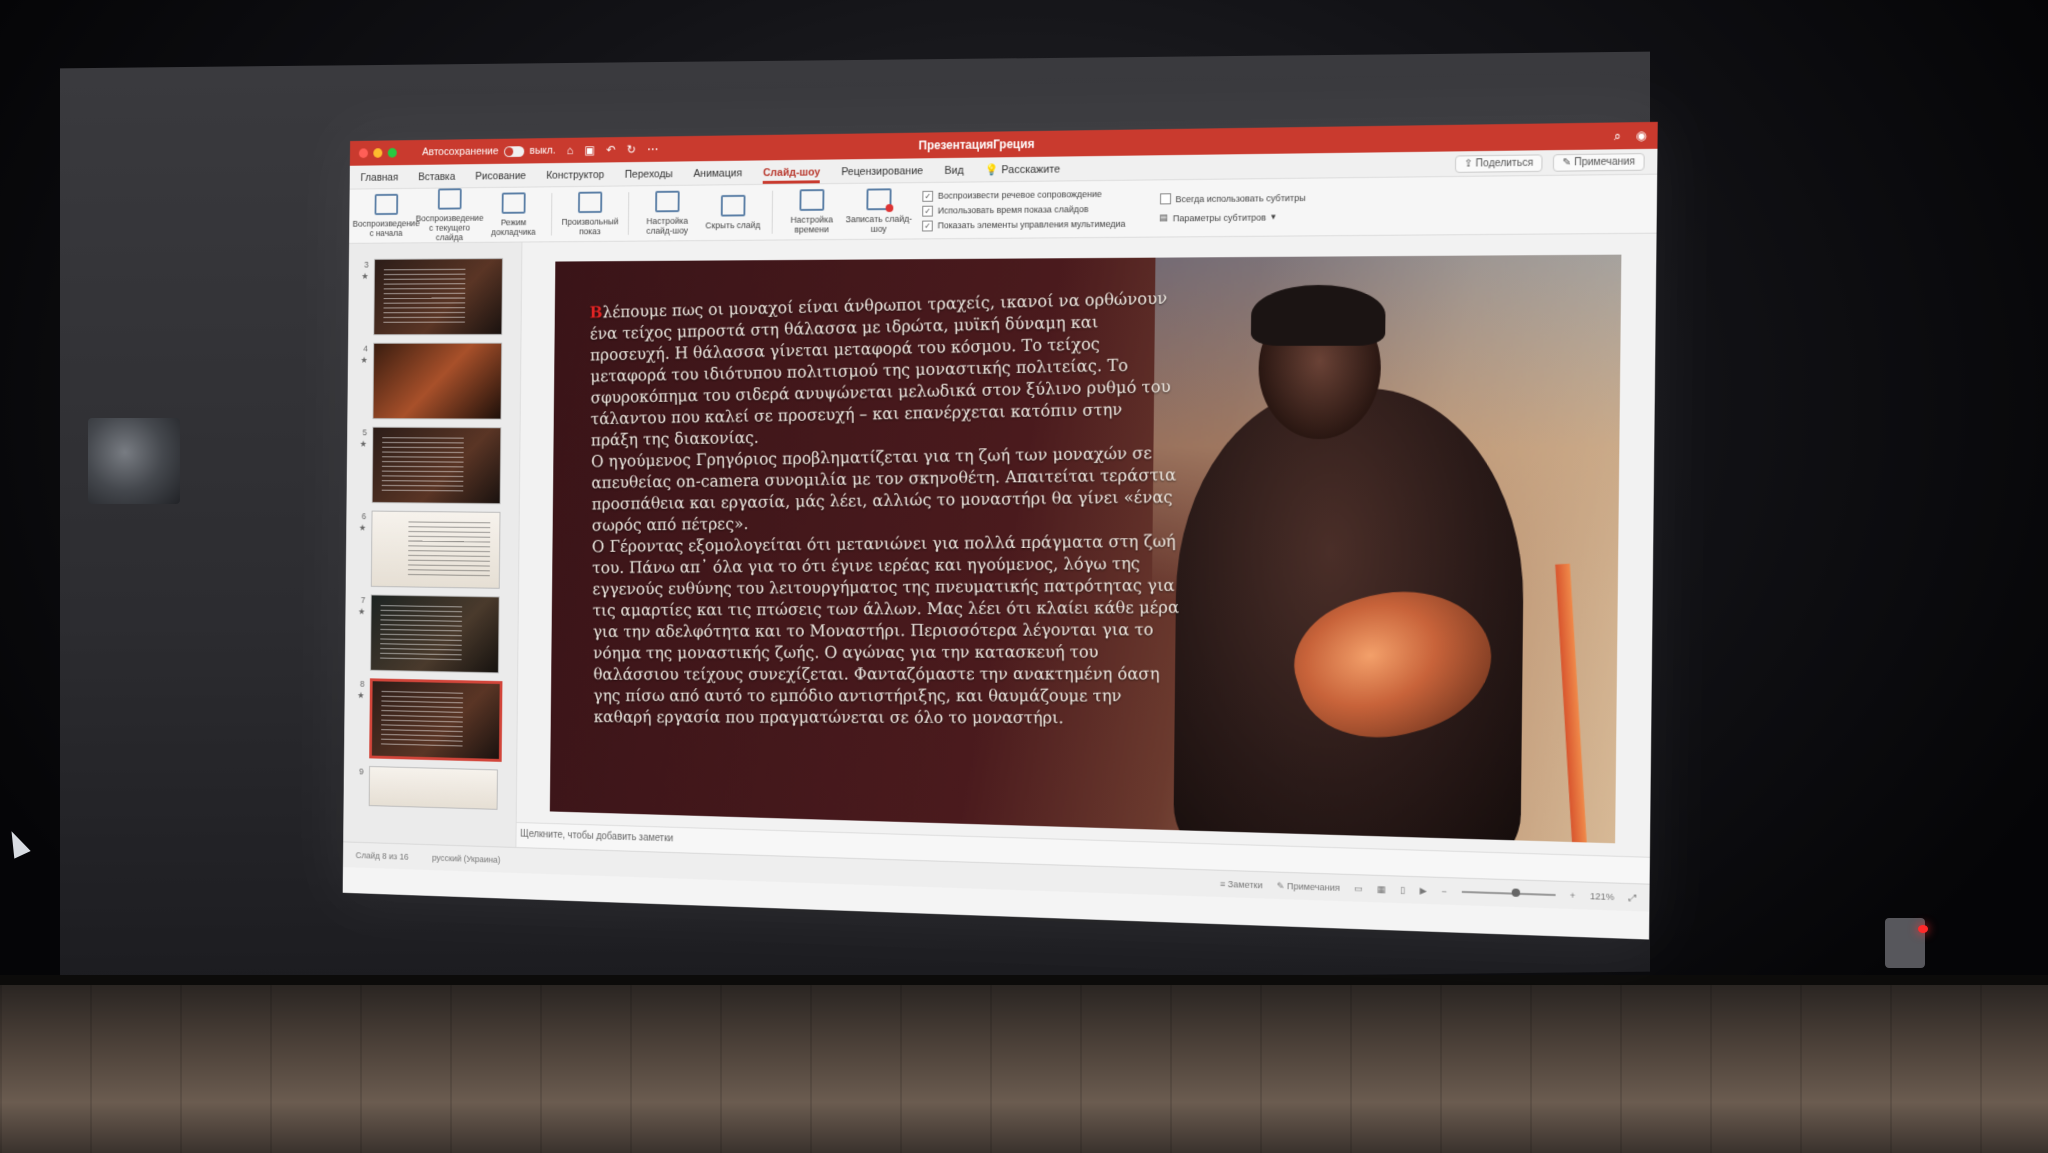 This screenshot has height=1153, width=2048. What do you see at coordinates (1633, 898) in the screenshot?
I see `fit-to-window-icon: ⤢` at bounding box center [1633, 898].